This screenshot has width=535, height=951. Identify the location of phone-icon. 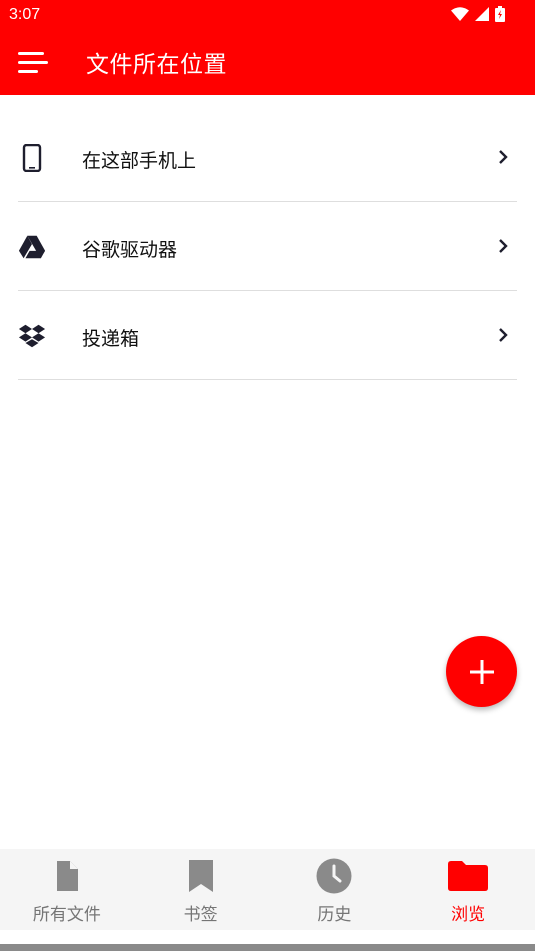
(32, 158).